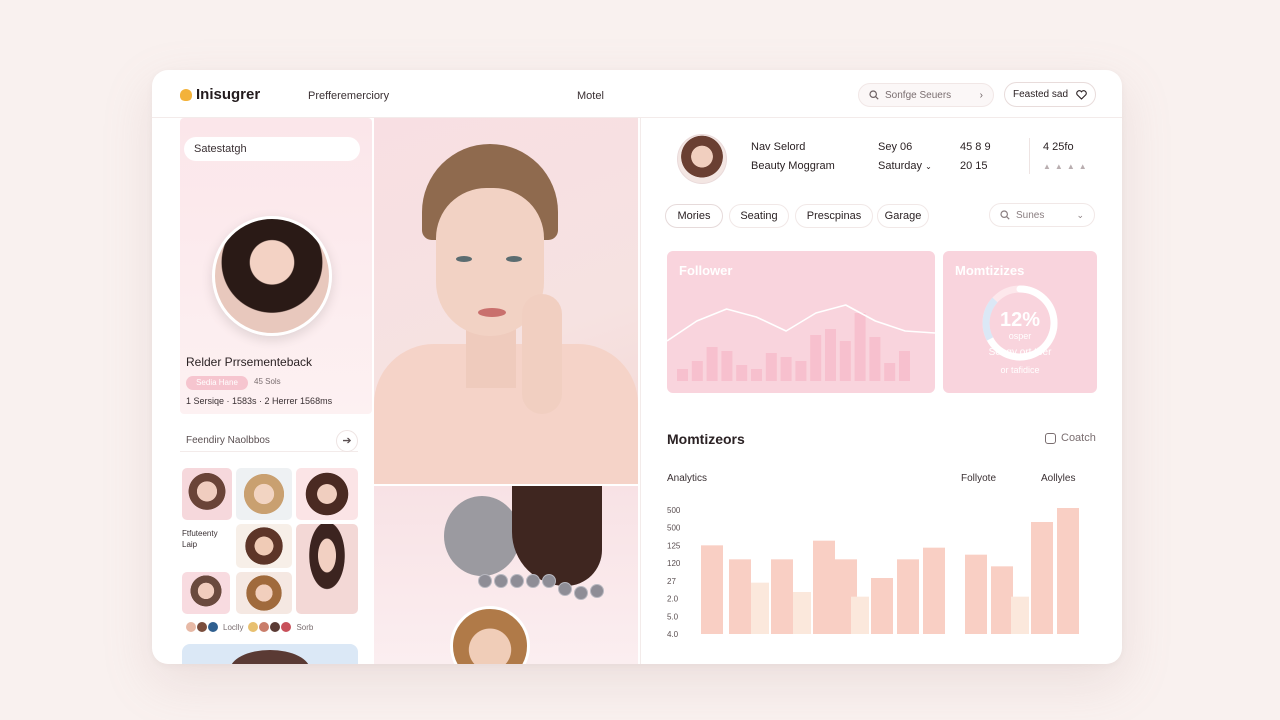 Image resolution: width=1280 pixels, height=720 pixels. What do you see at coordinates (542, 354) in the screenshot?
I see `hero-hand-shape` at bounding box center [542, 354].